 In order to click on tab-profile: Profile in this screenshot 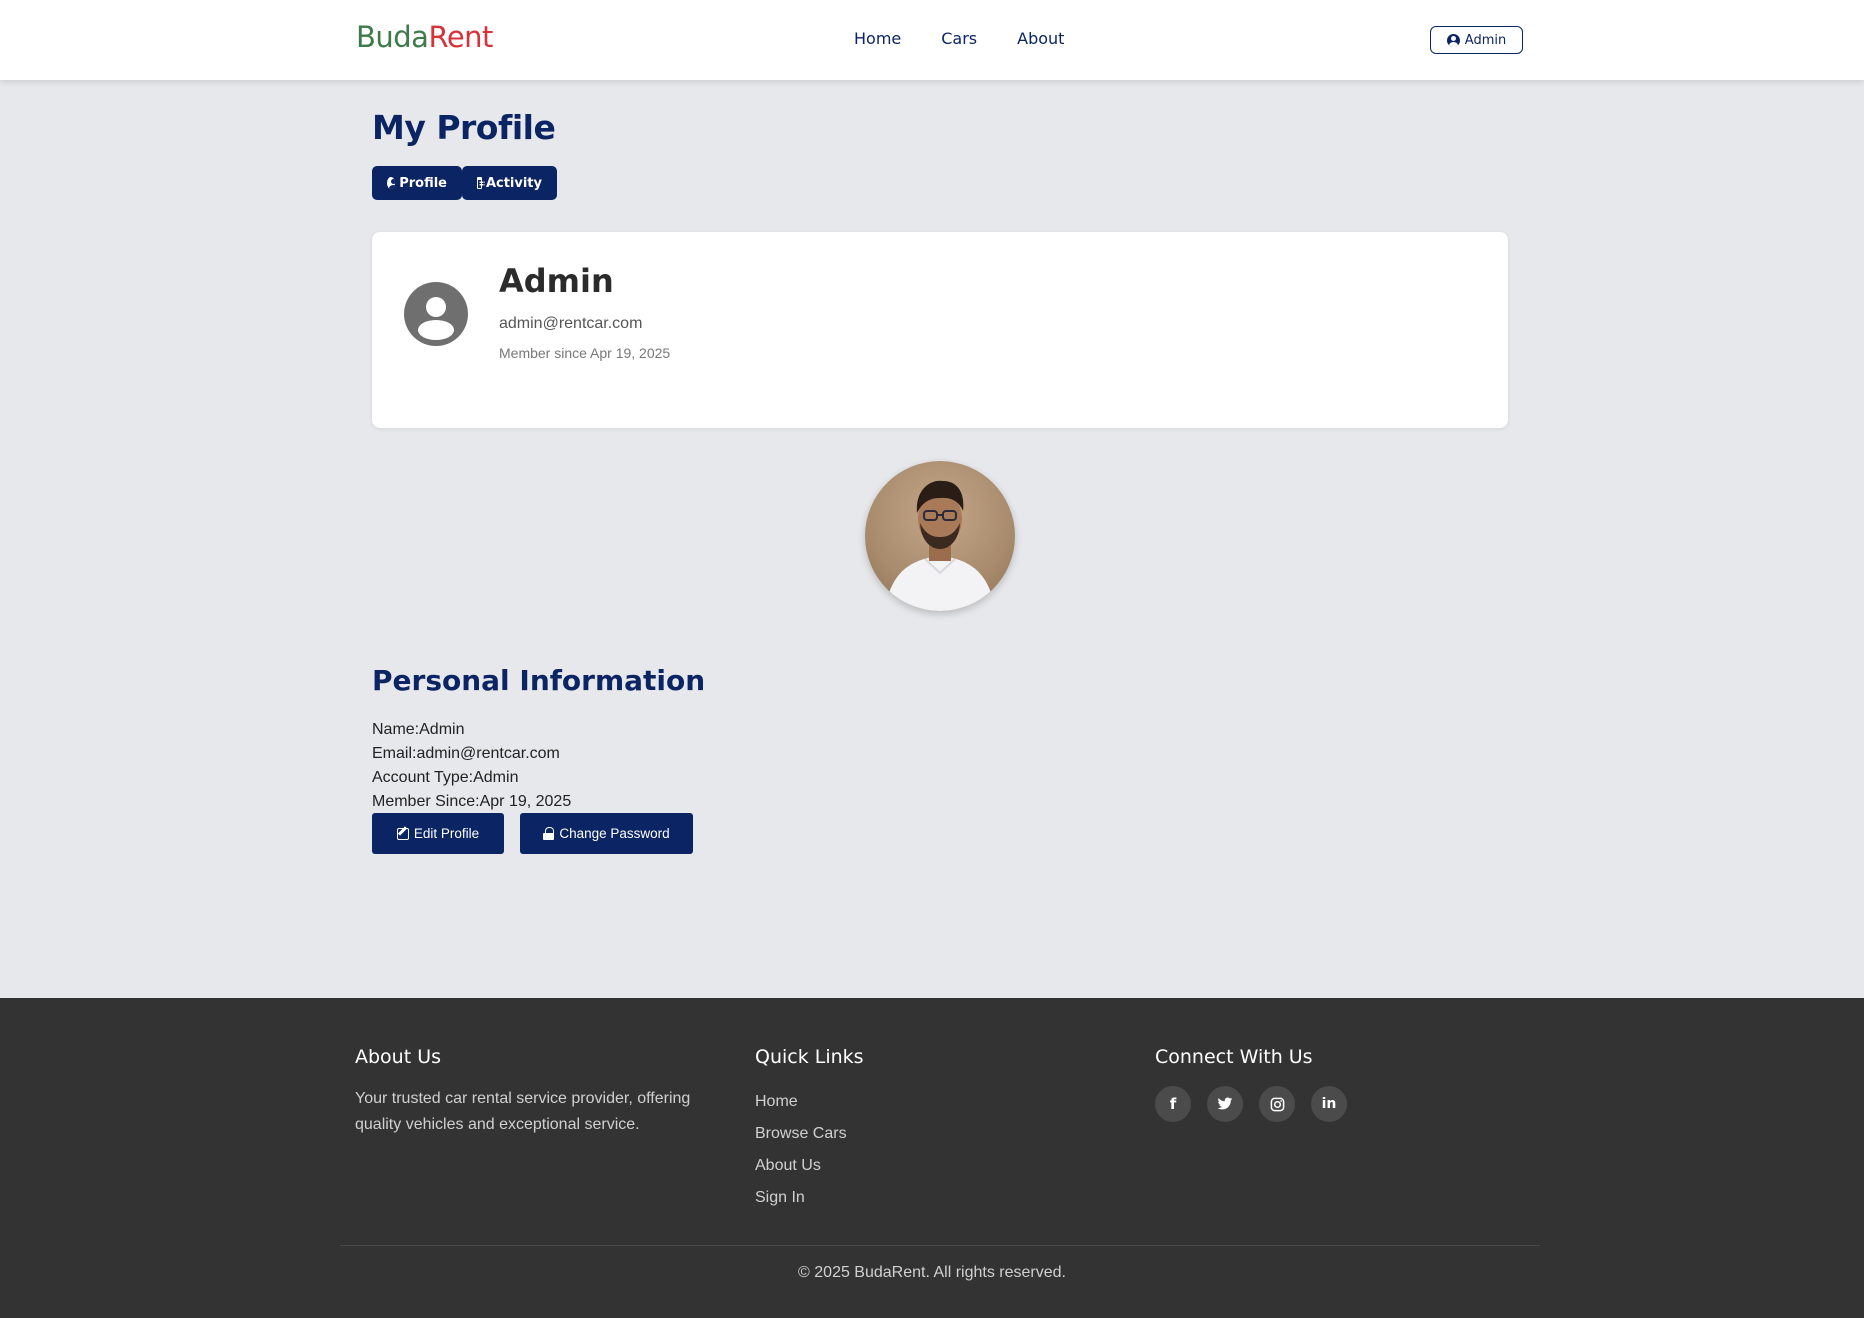, I will do `click(417, 183)`.